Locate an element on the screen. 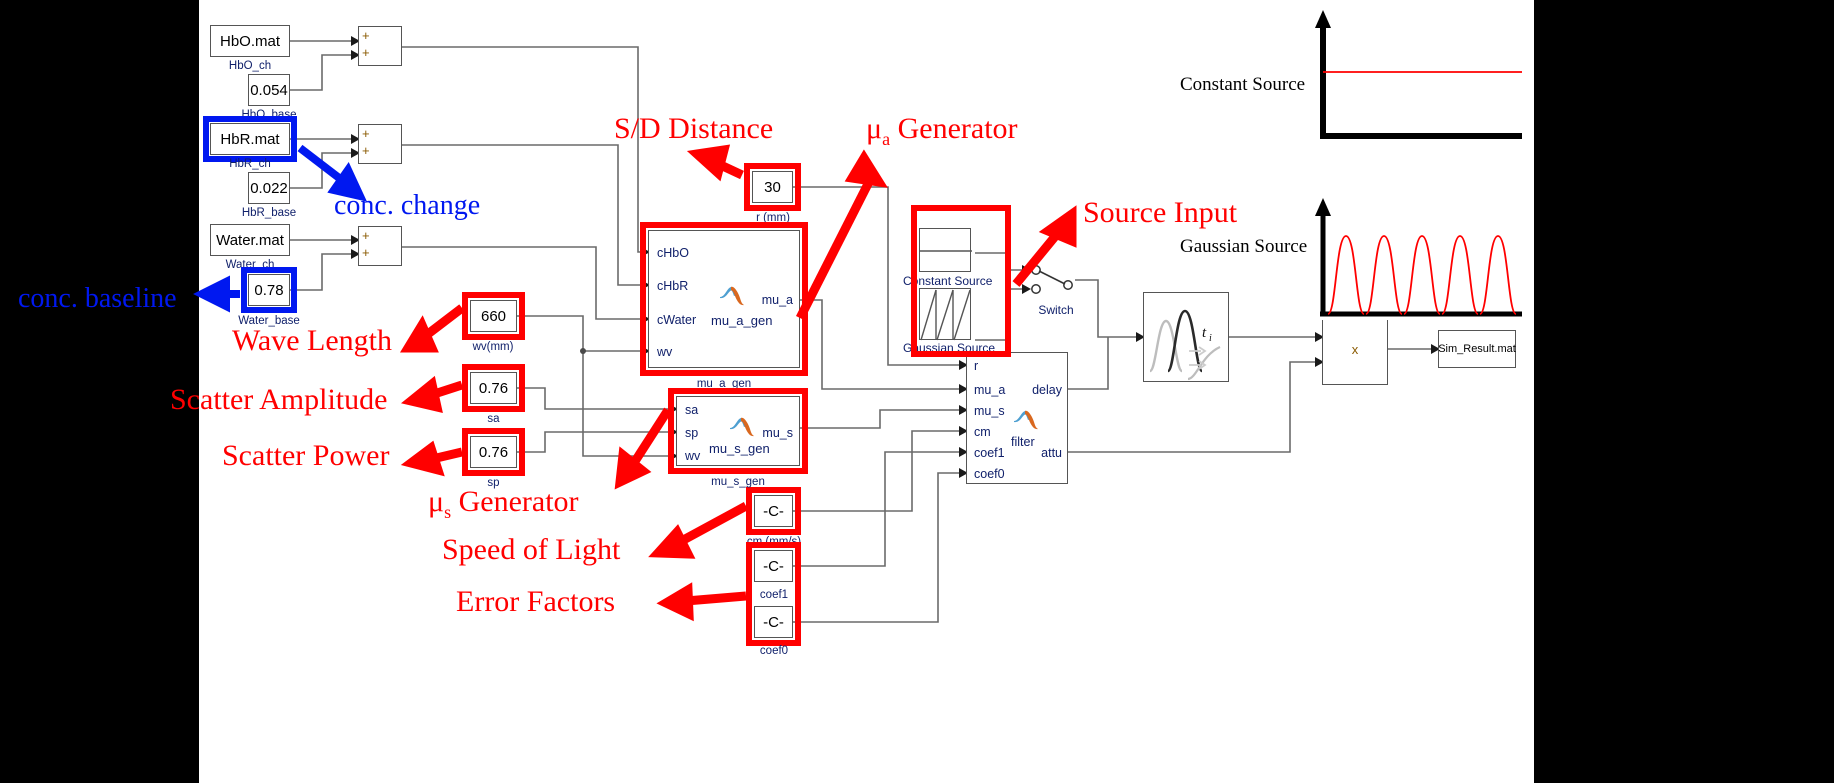 The width and height of the screenshot is (1834, 783). ann-sd-distance: S/D Distance is located at coordinates (694, 128).